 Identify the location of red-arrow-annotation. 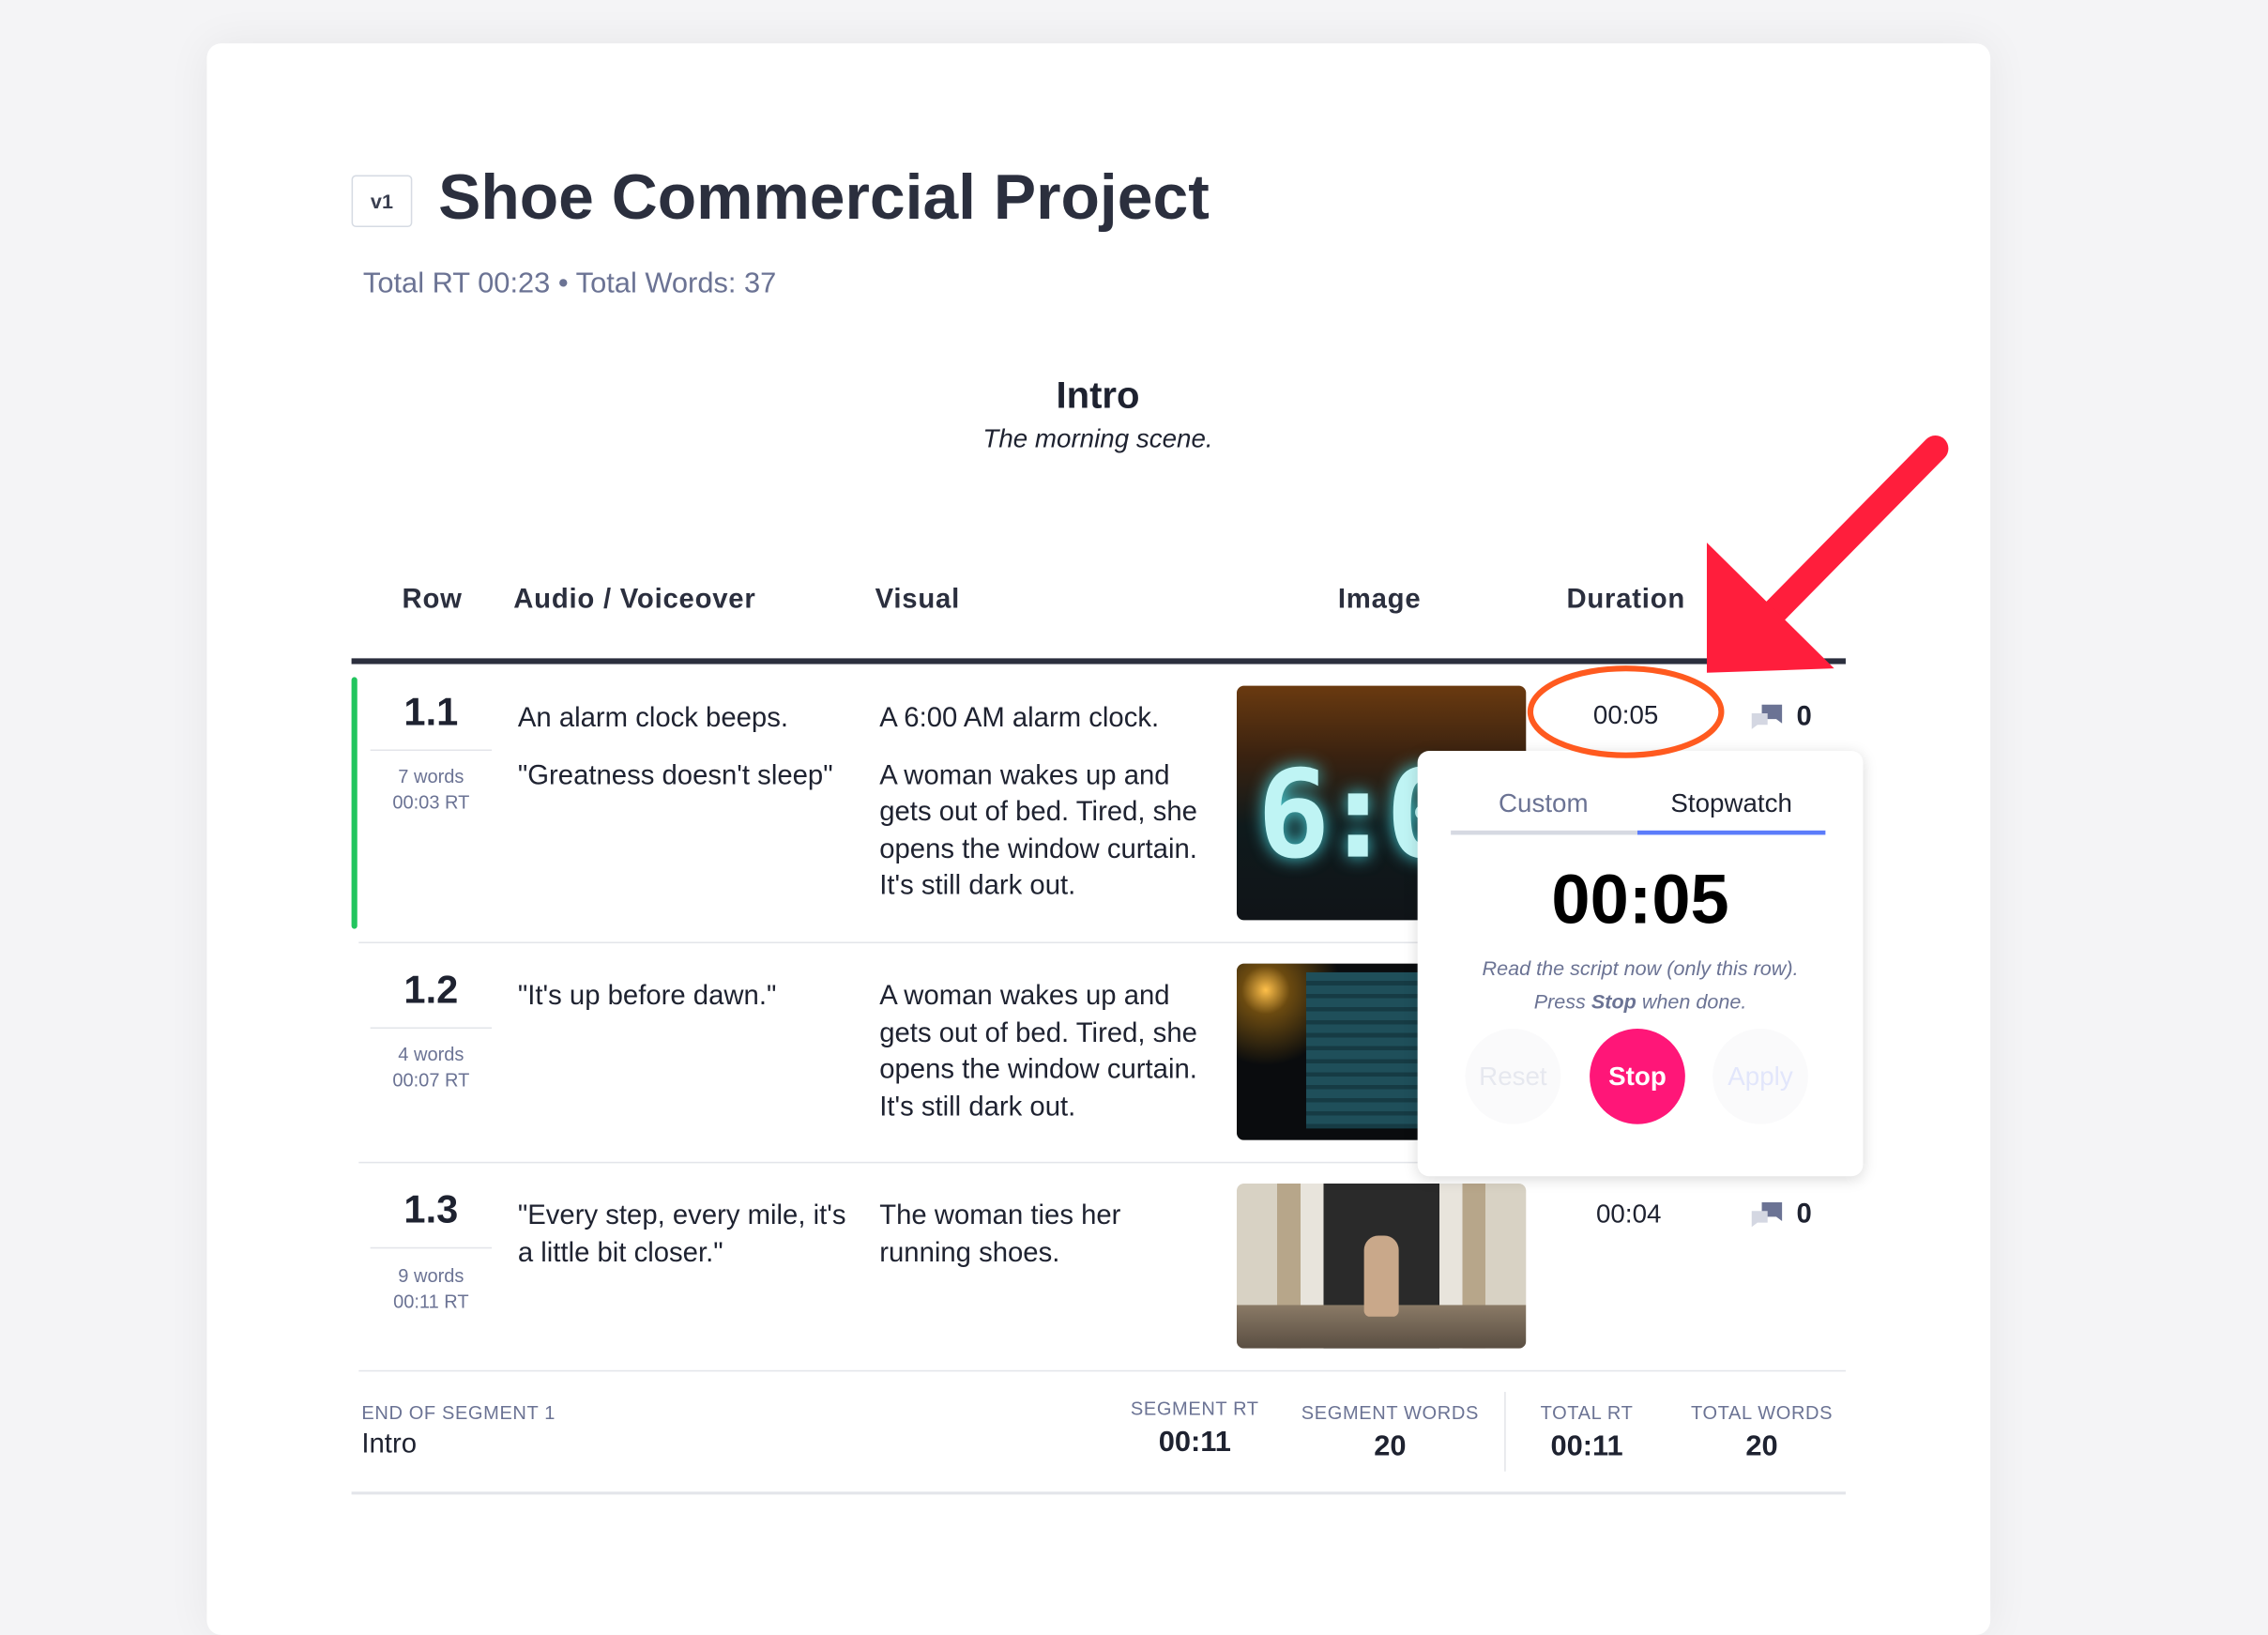
(1827, 554).